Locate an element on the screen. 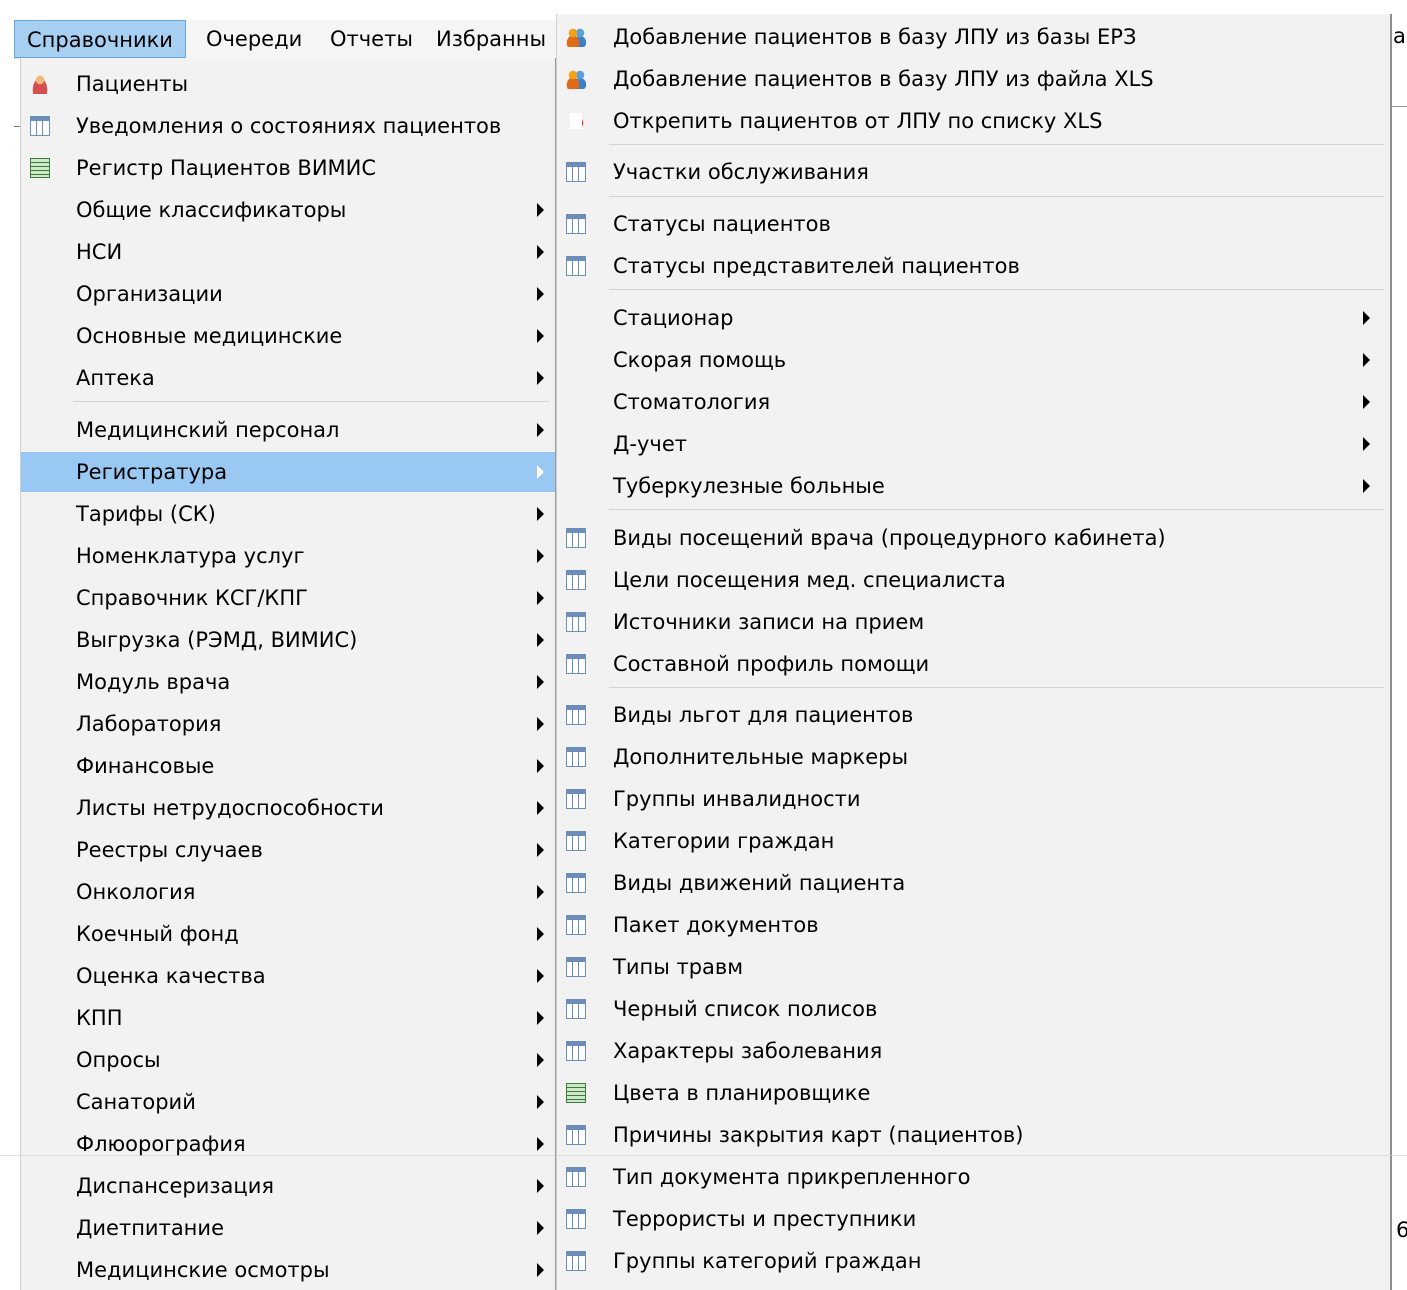 The height and width of the screenshot is (1290, 1407). menu-left-item: Регистратура is located at coordinates (288, 472).